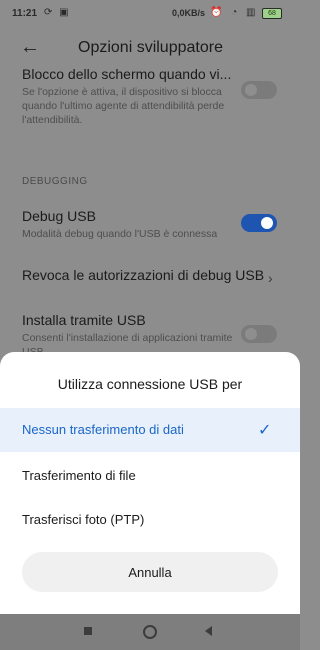 This screenshot has width=320, height=650. What do you see at coordinates (55, 181) in the screenshot?
I see `section-header-debugging: DEBUGGING` at bounding box center [55, 181].